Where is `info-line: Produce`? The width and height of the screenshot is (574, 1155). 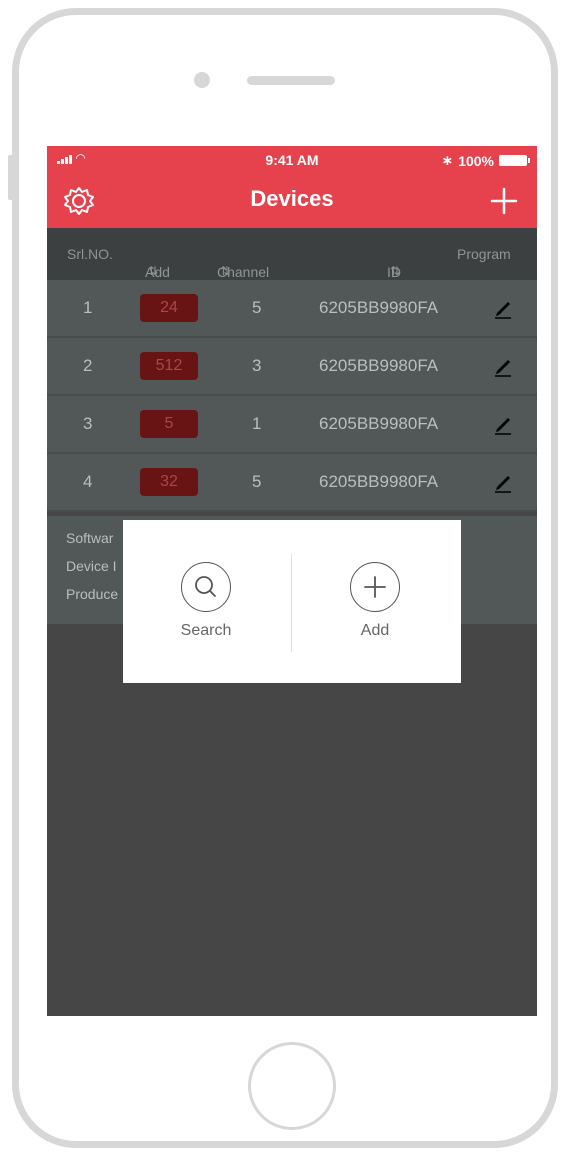 info-line: Produce is located at coordinates (92, 594).